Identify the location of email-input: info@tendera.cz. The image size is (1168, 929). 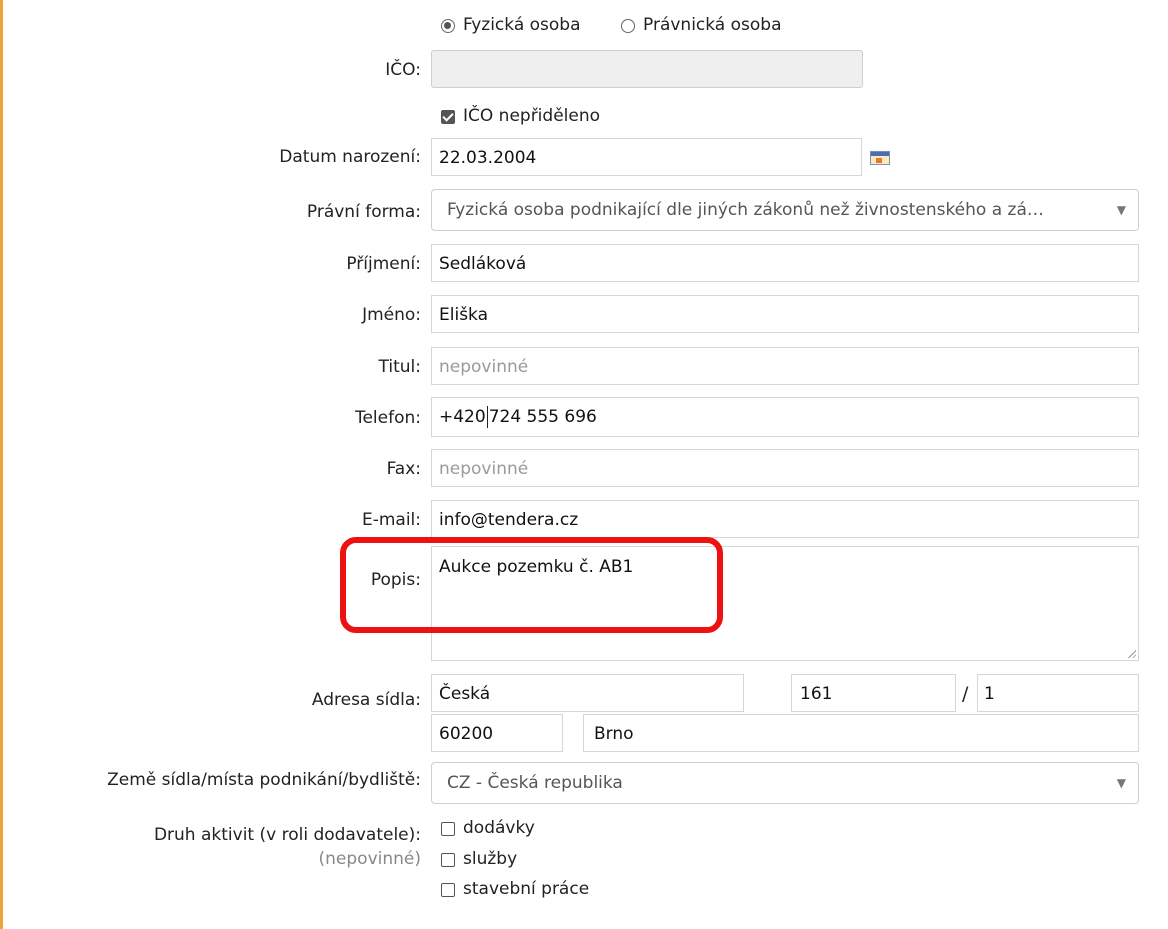
(785, 519).